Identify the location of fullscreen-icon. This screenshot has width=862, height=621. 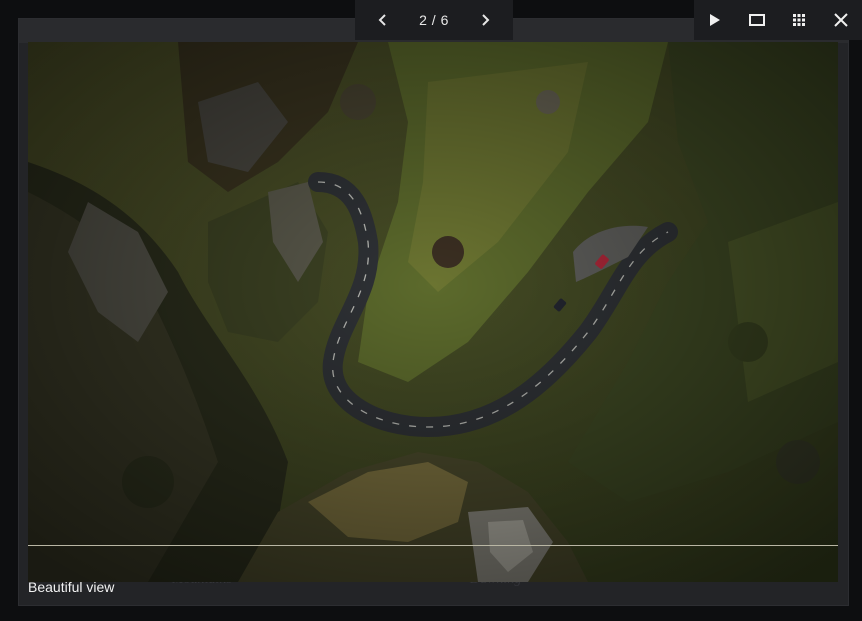
(757, 20).